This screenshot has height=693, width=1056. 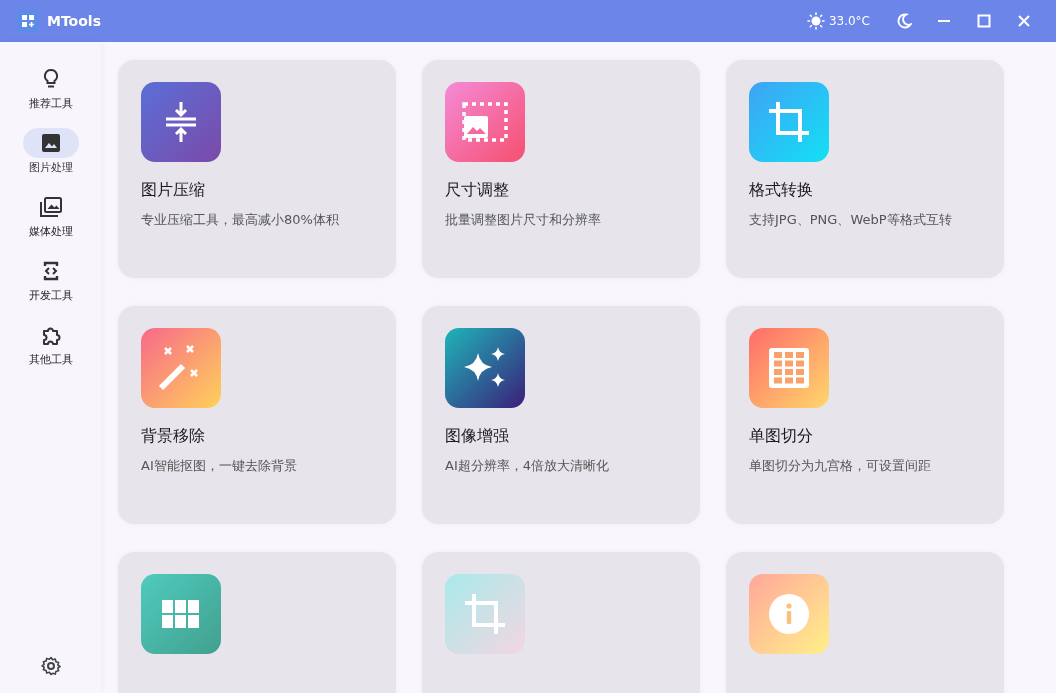 What do you see at coordinates (561, 169) in the screenshot?
I see `tool-card: 尺寸调整 批量调整图片尺寸和分辨率` at bounding box center [561, 169].